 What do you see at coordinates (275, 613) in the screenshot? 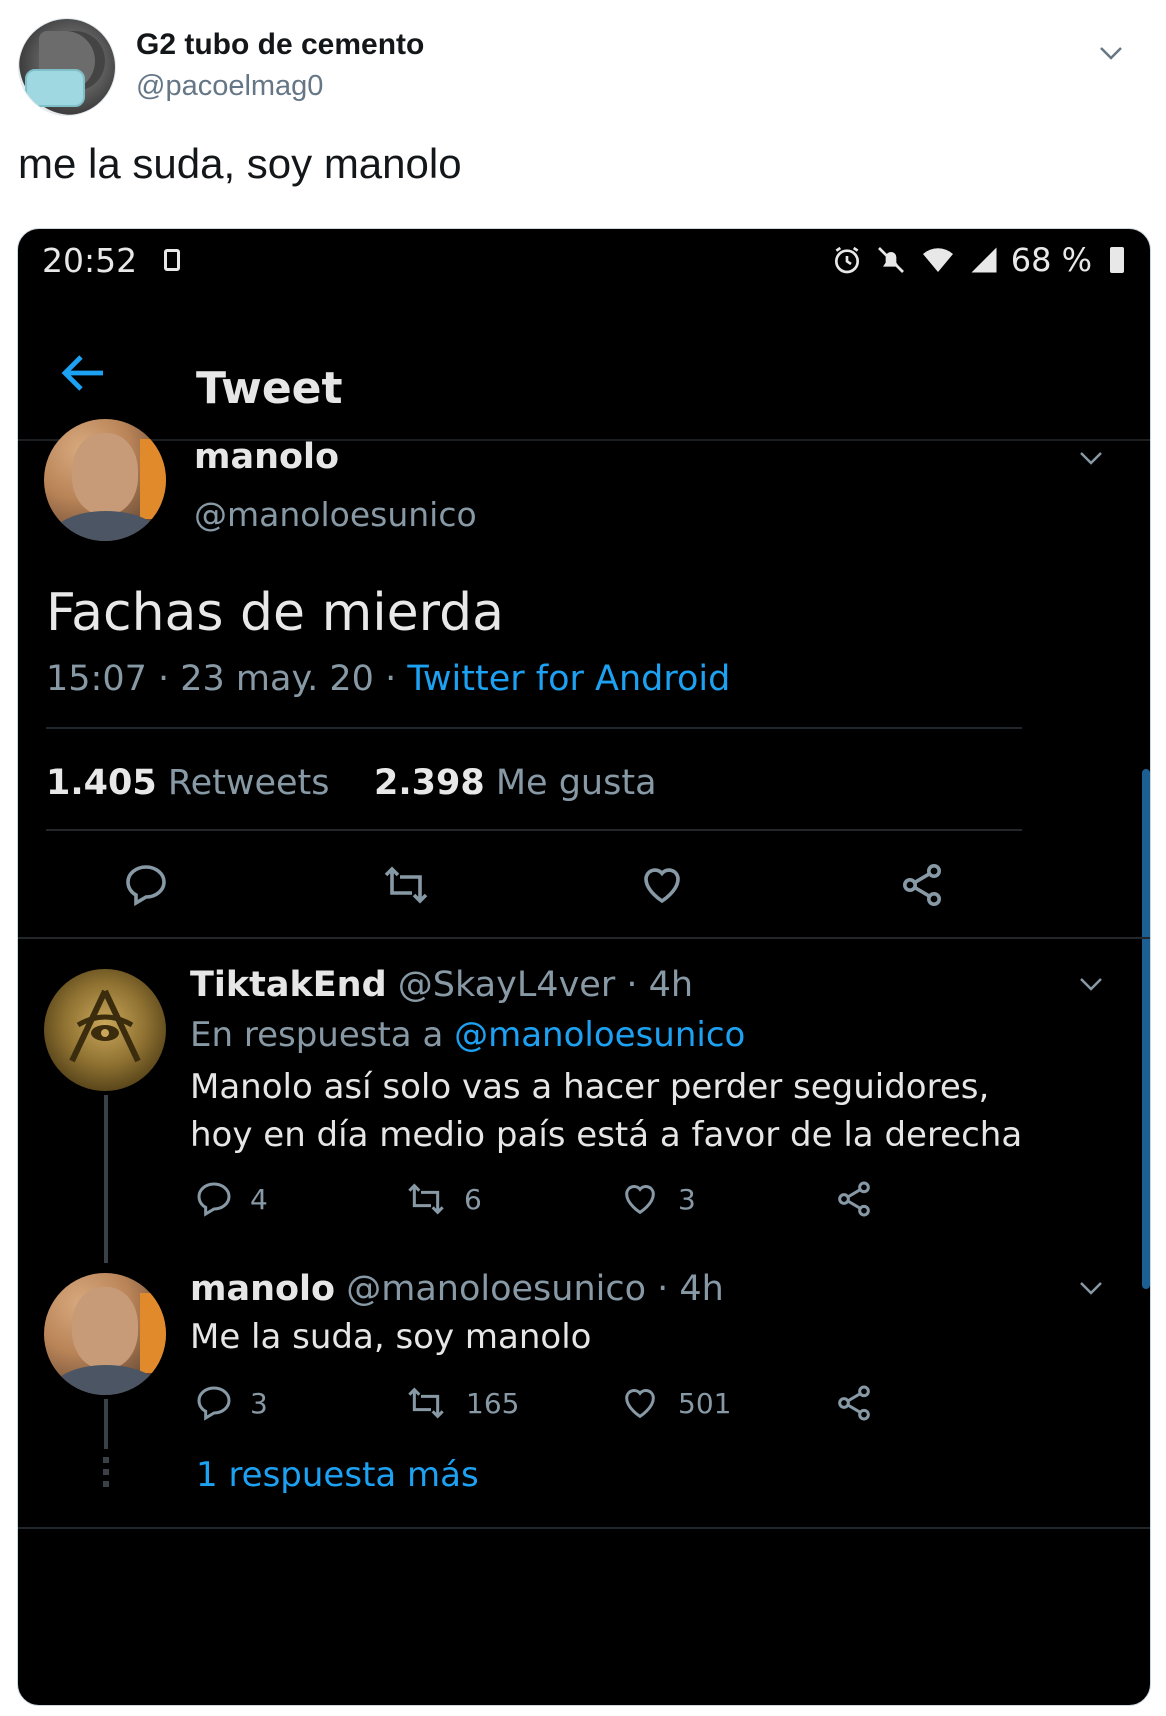
I see `tweet-text: Fachas de mierda` at bounding box center [275, 613].